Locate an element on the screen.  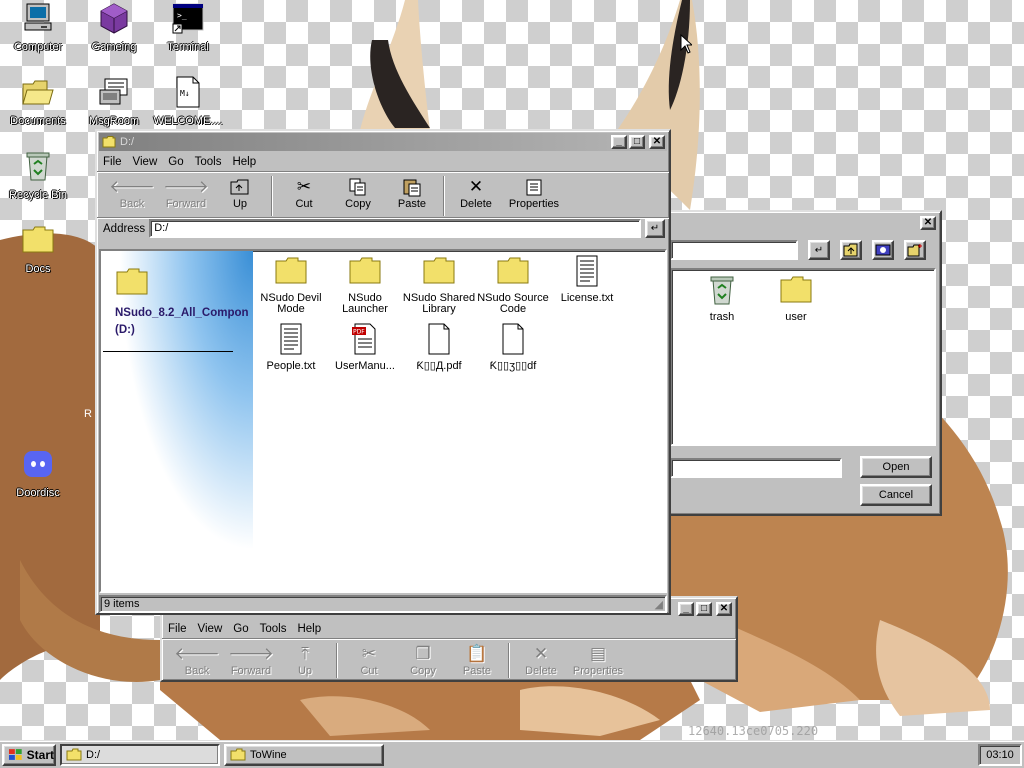
drive-button is located at coordinates (883, 250).